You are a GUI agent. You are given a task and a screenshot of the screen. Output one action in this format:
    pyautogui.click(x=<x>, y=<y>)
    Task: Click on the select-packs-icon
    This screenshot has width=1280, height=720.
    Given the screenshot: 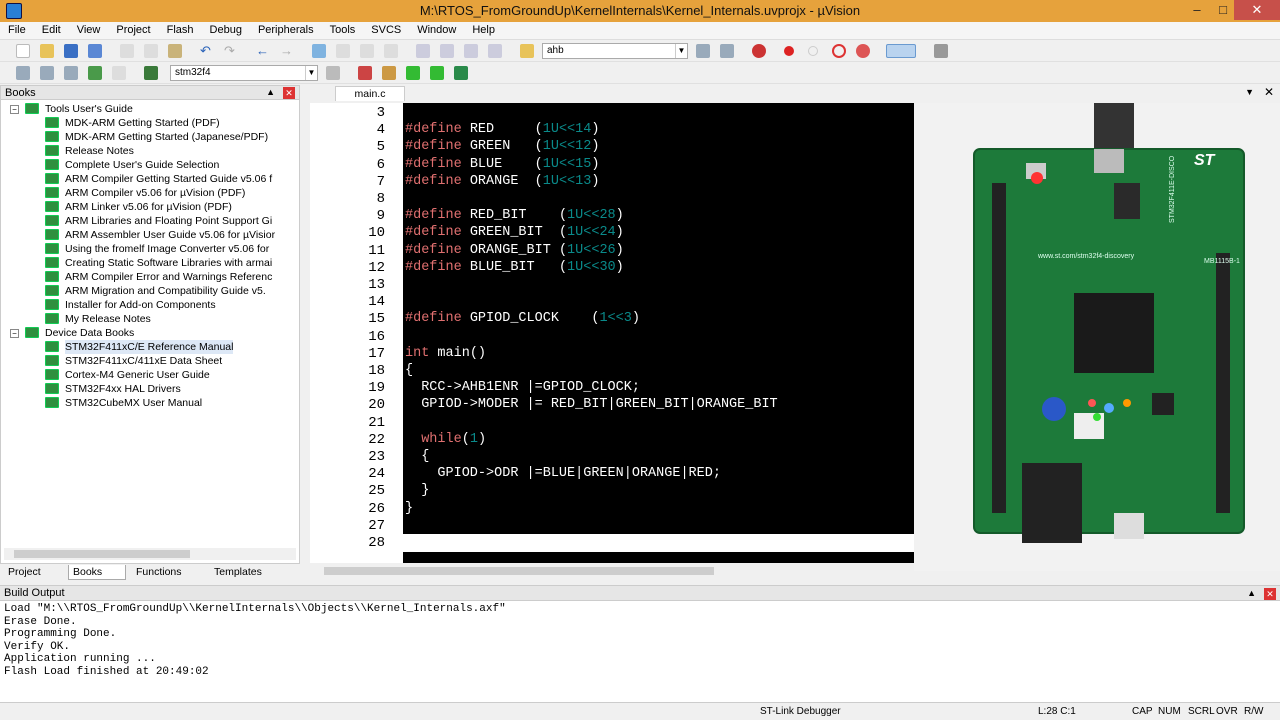 What is the action you would take?
    pyautogui.click(x=389, y=73)
    